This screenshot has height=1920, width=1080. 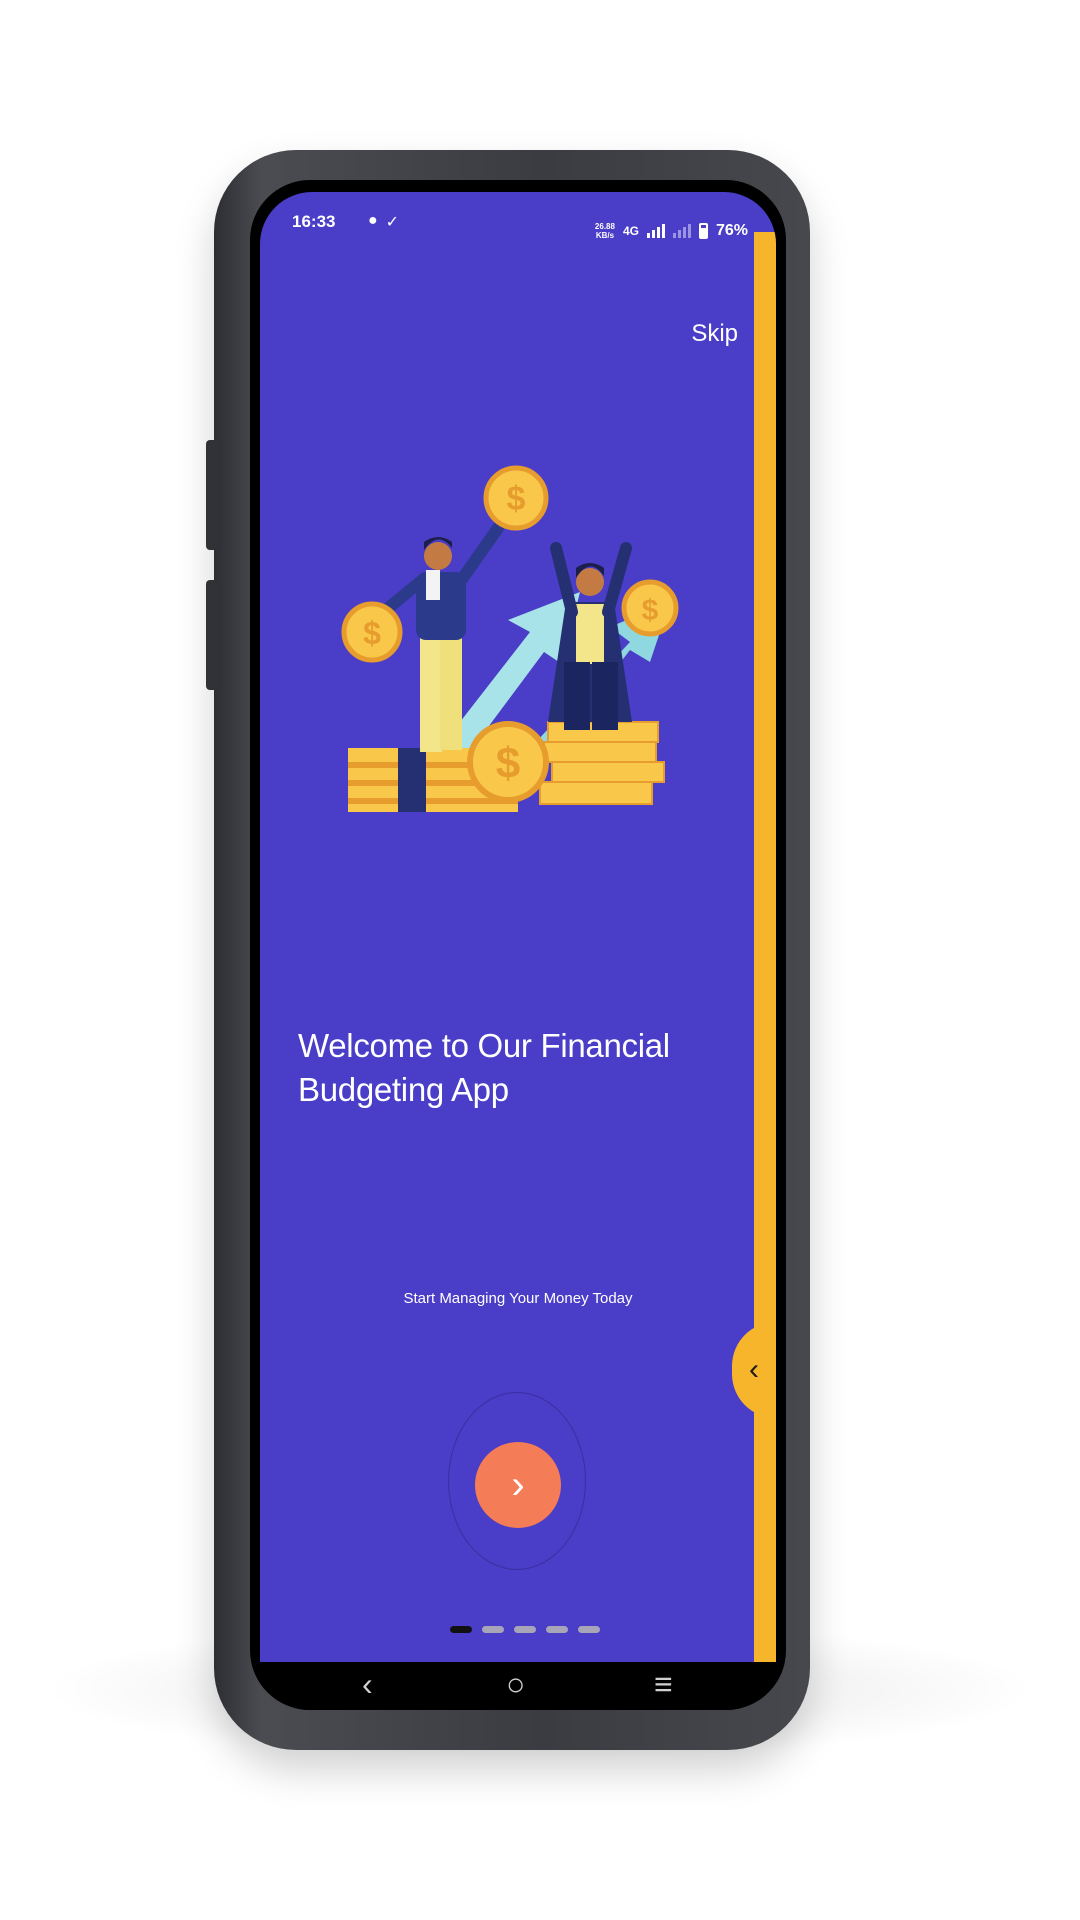 What do you see at coordinates (630, 231) in the screenshot?
I see `network-type: 4G` at bounding box center [630, 231].